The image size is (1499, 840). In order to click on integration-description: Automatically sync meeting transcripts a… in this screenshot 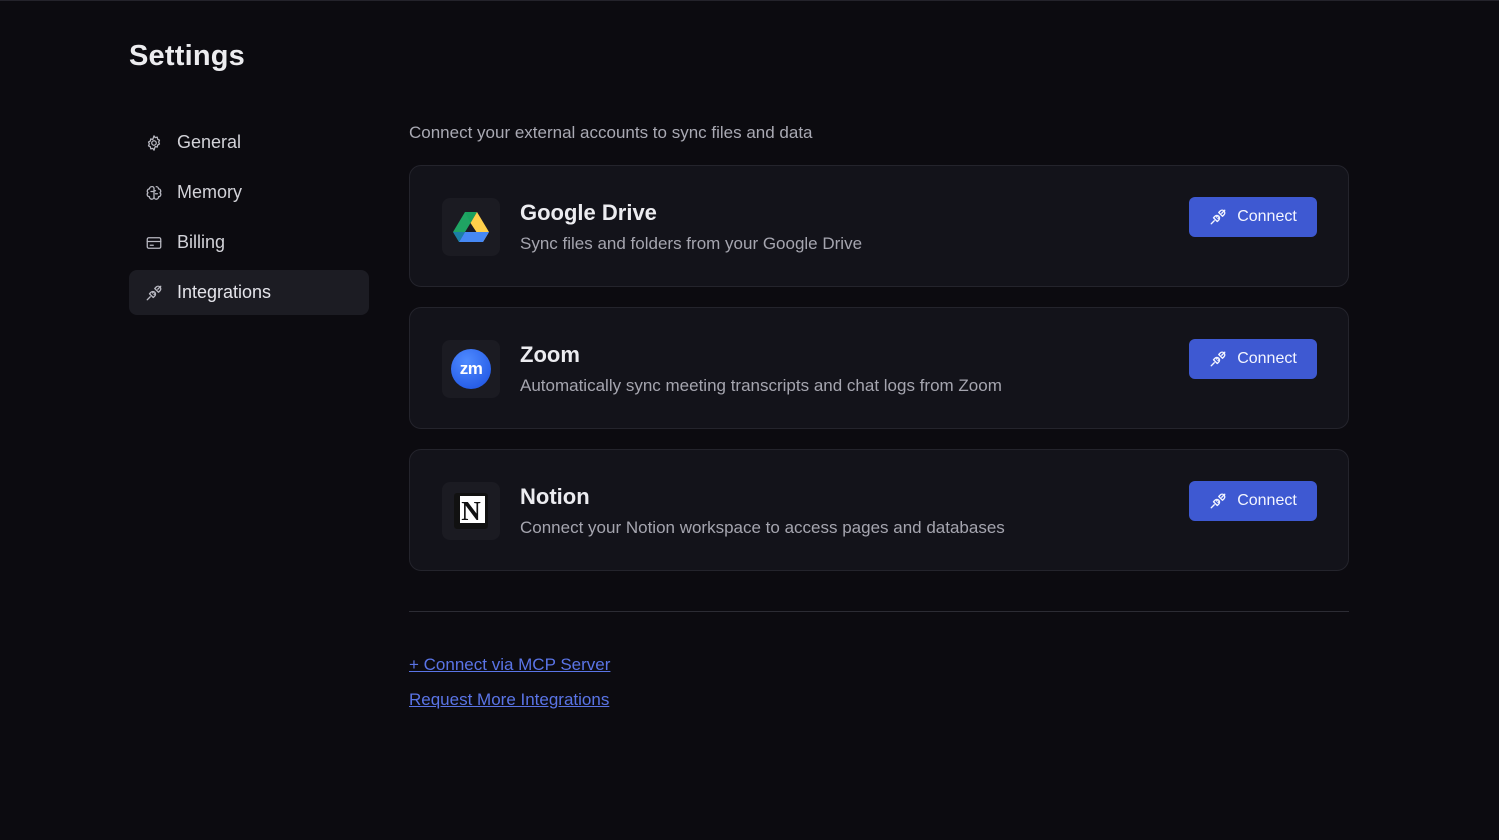, I will do `click(761, 385)`.